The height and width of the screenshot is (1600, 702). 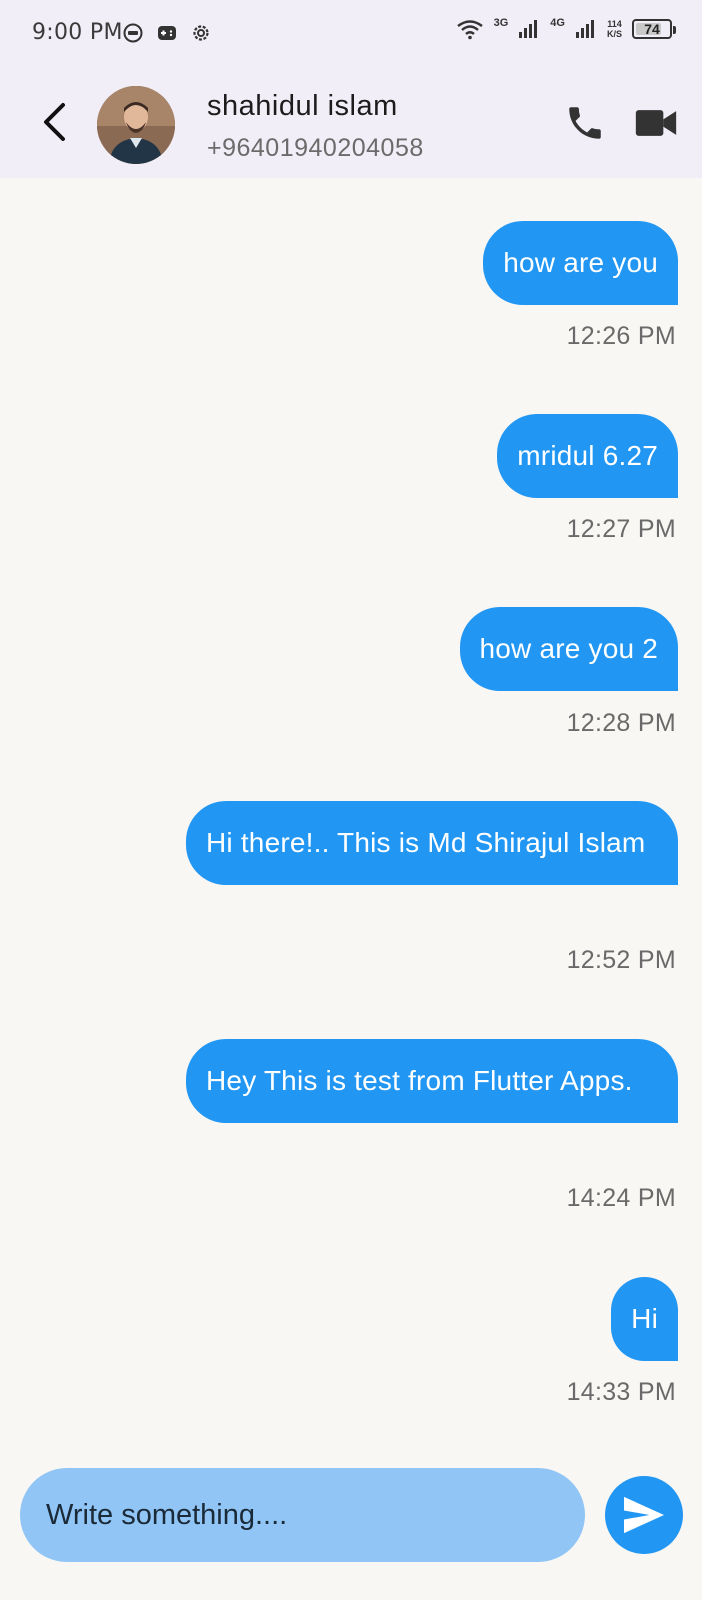 What do you see at coordinates (351, 124) in the screenshot?
I see `app-bar: shahidul islam +96401940204058` at bounding box center [351, 124].